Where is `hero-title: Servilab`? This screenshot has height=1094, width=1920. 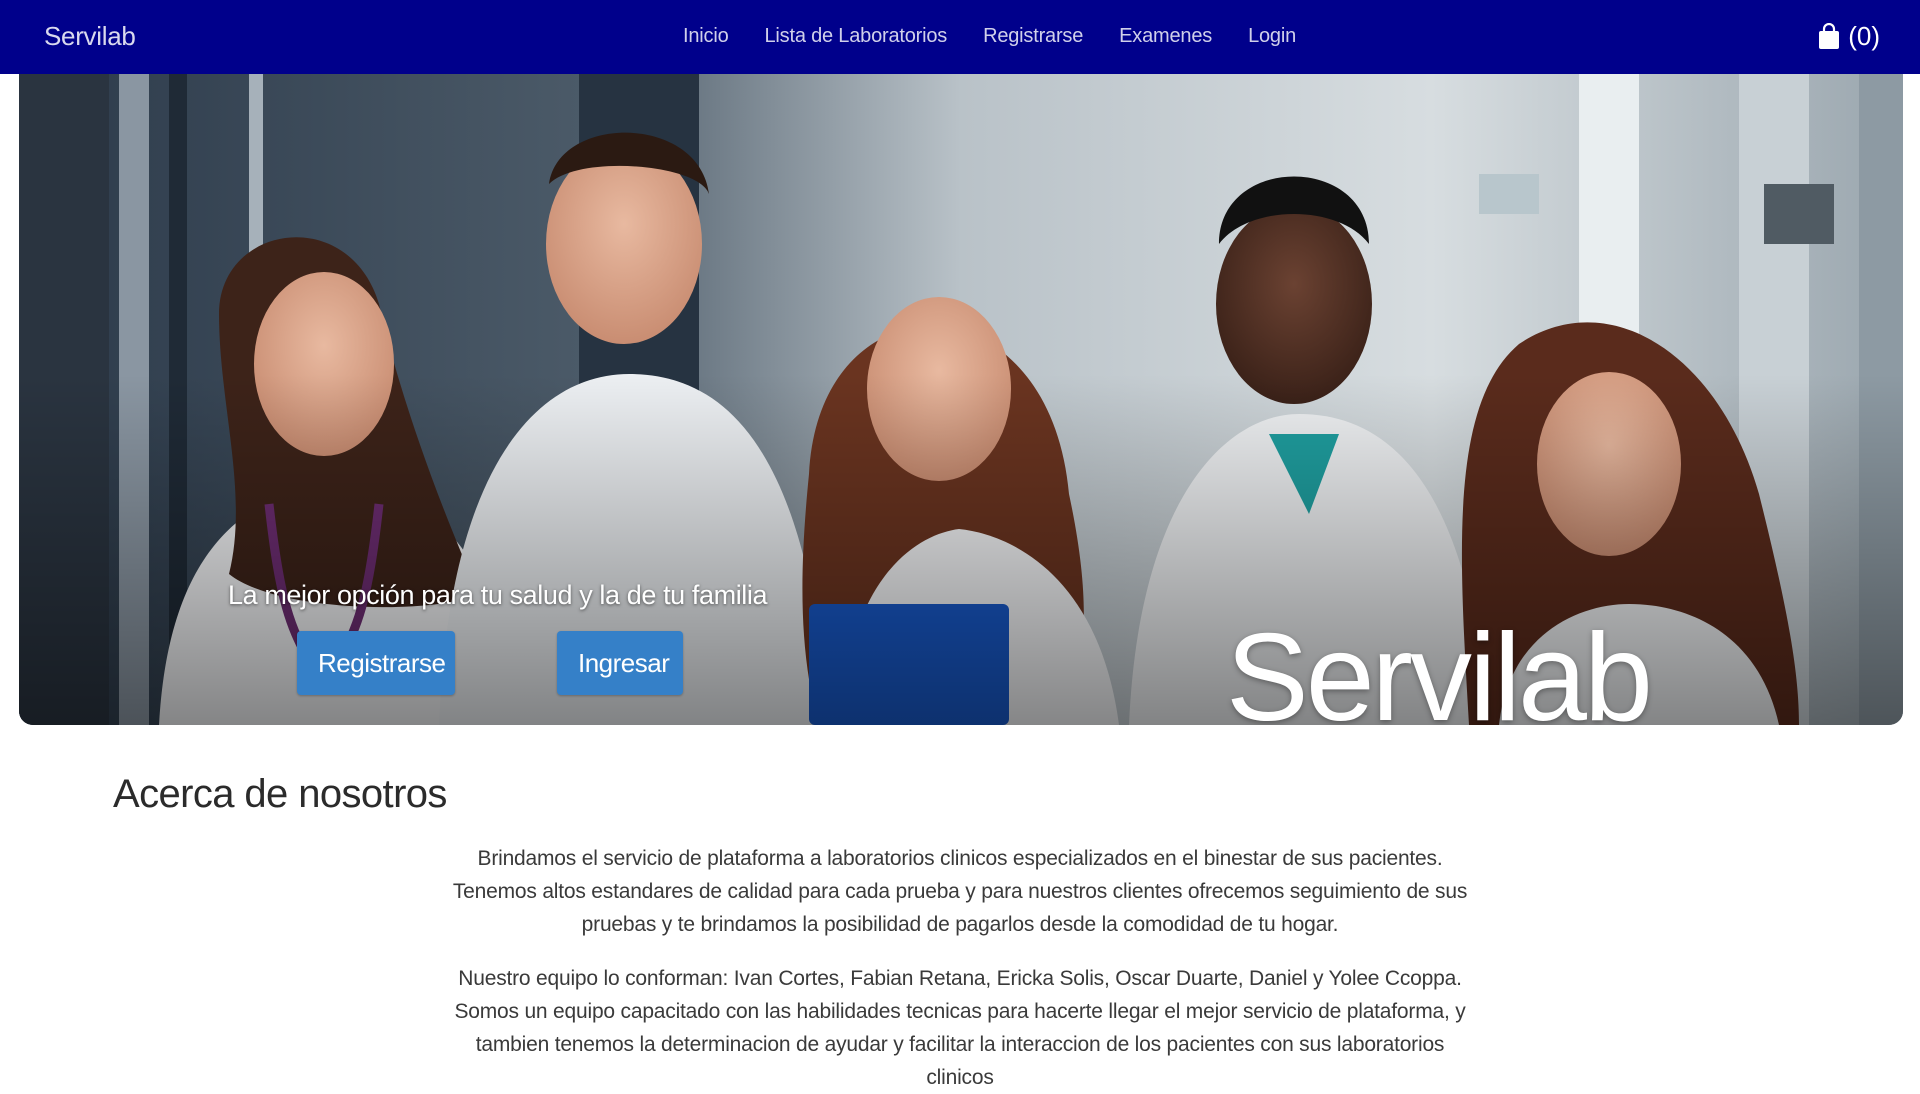 hero-title: Servilab is located at coordinates (1439, 667).